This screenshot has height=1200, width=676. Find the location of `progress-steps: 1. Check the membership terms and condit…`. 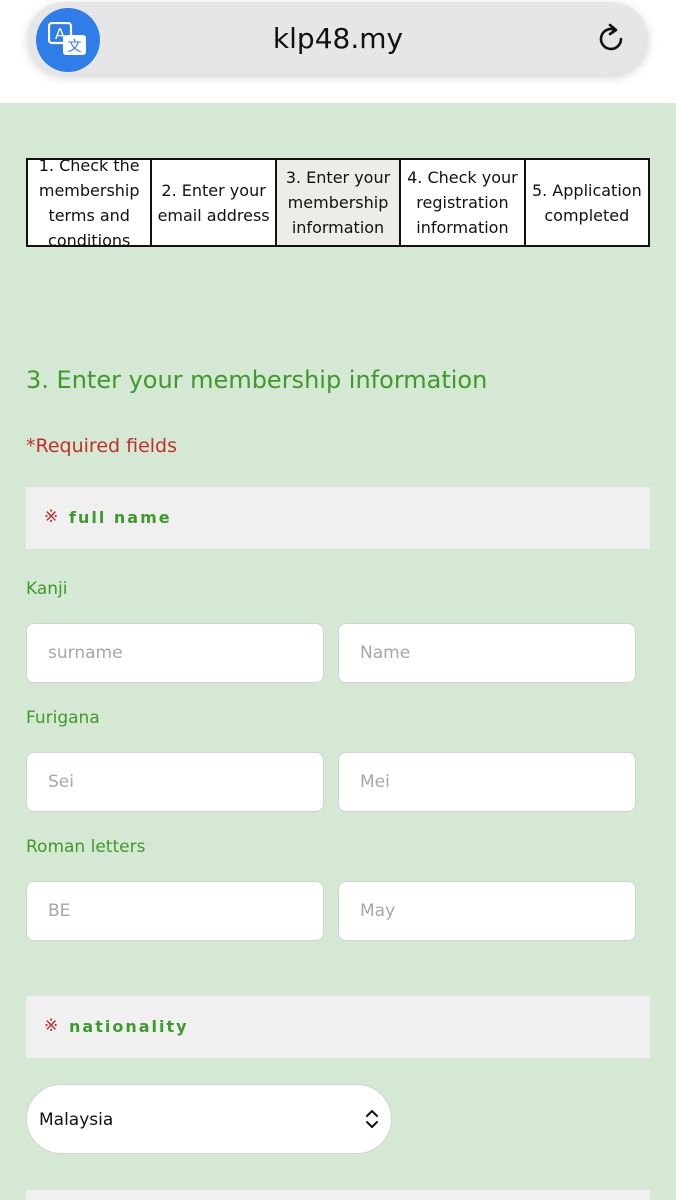

progress-steps: 1. Check the membership terms and condit… is located at coordinates (338, 202).